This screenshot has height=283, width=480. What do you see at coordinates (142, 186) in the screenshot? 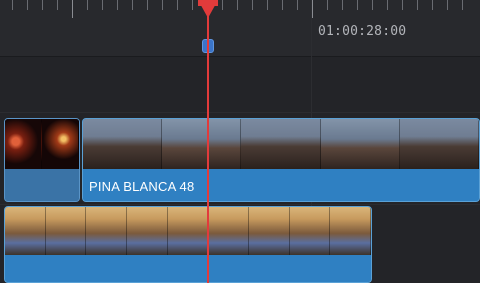
I see `clip-name-label: PINA BLANCA 48` at bounding box center [142, 186].